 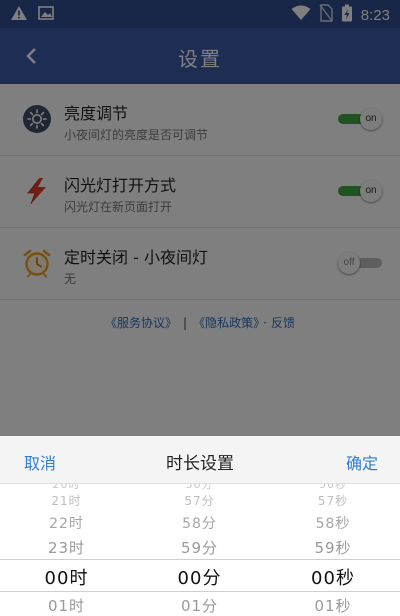 I want to click on wheel-item: 01分, so click(x=199, y=606).